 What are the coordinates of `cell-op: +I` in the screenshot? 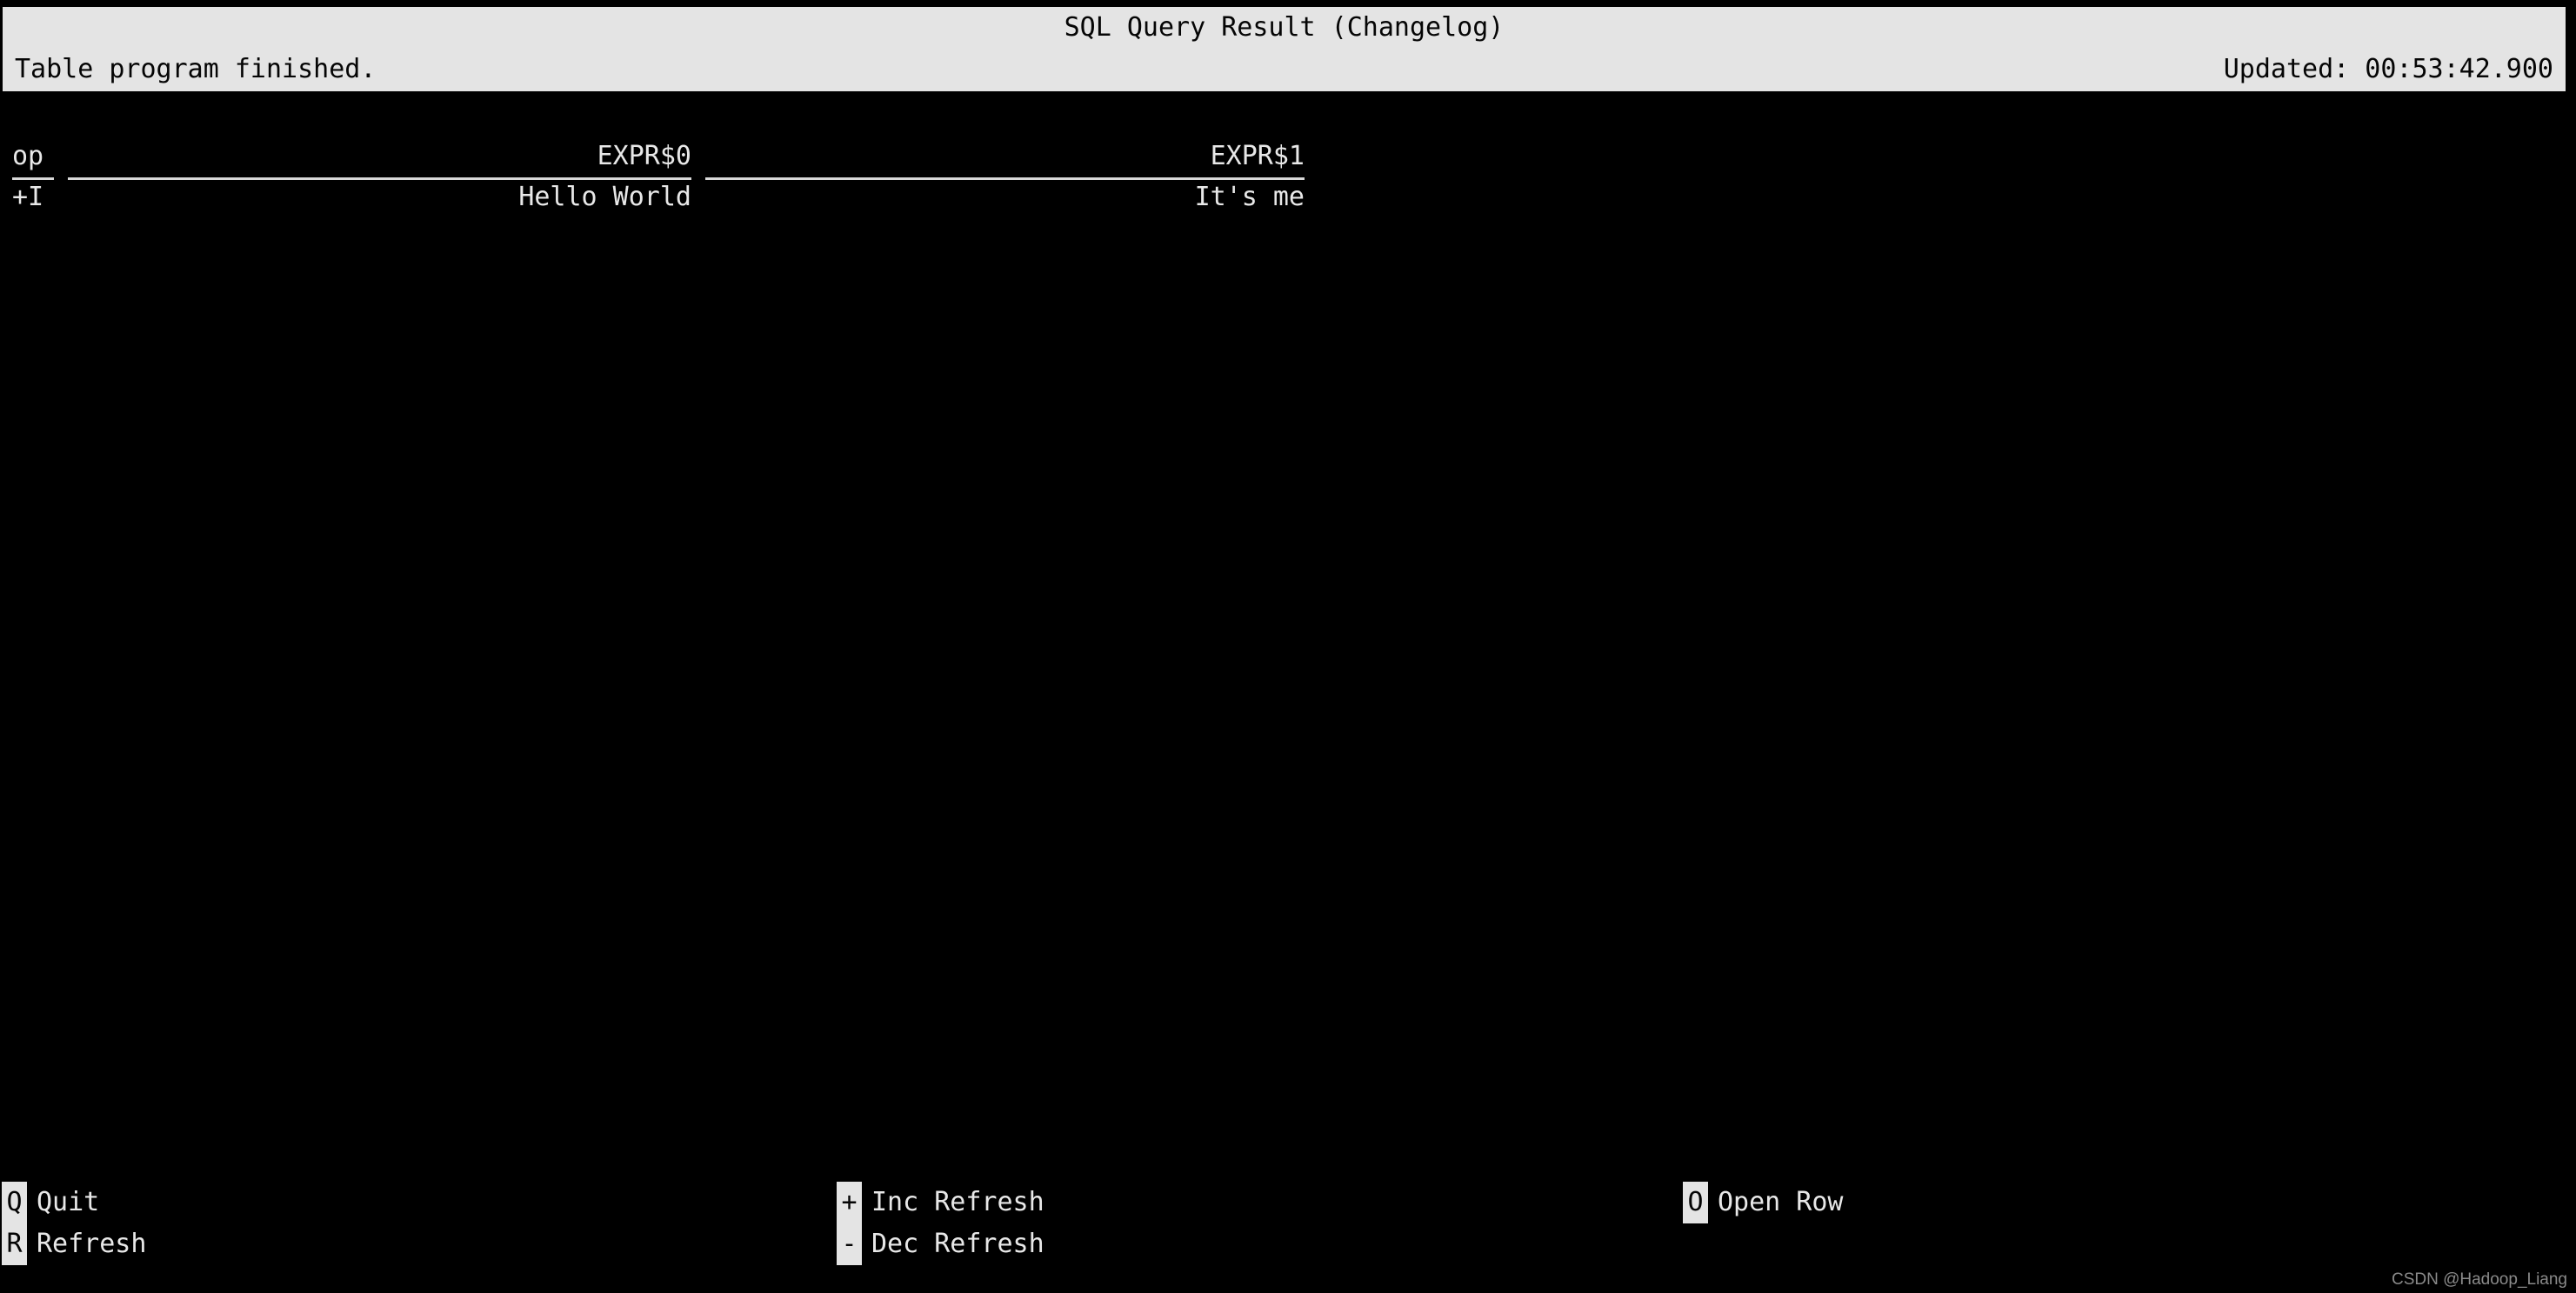 It's located at (28, 197).